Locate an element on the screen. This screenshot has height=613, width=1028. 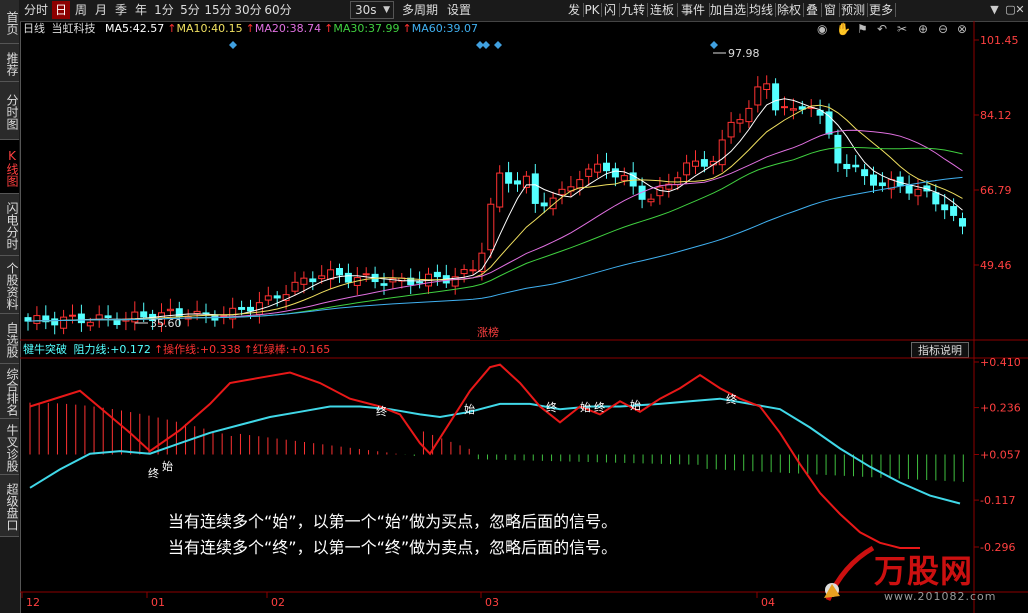
sidebar-tab-3: K线图 is located at coordinates (9, 167).